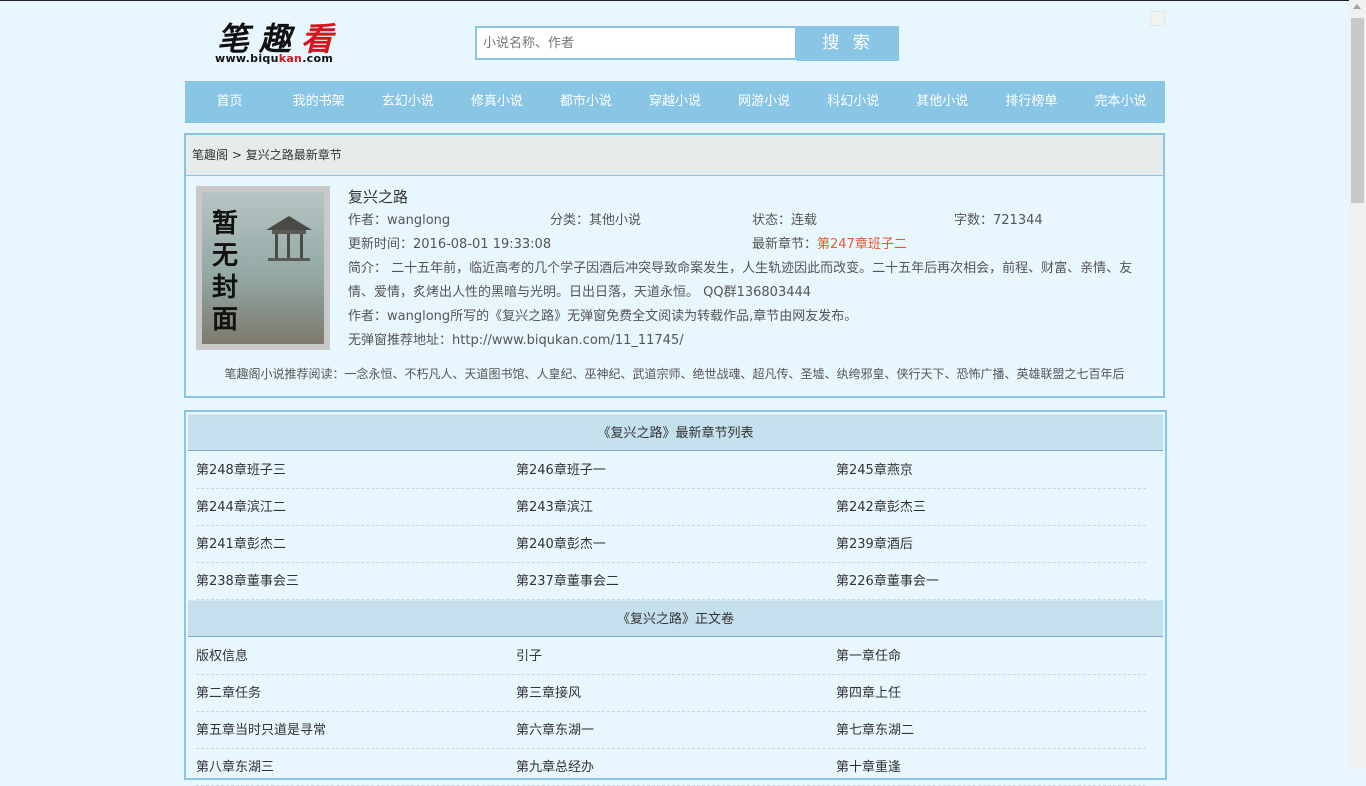 This screenshot has height=786, width=1366. Describe the element at coordinates (567, 581) in the screenshot. I see `chapter-link: 第237章董事会二` at that location.